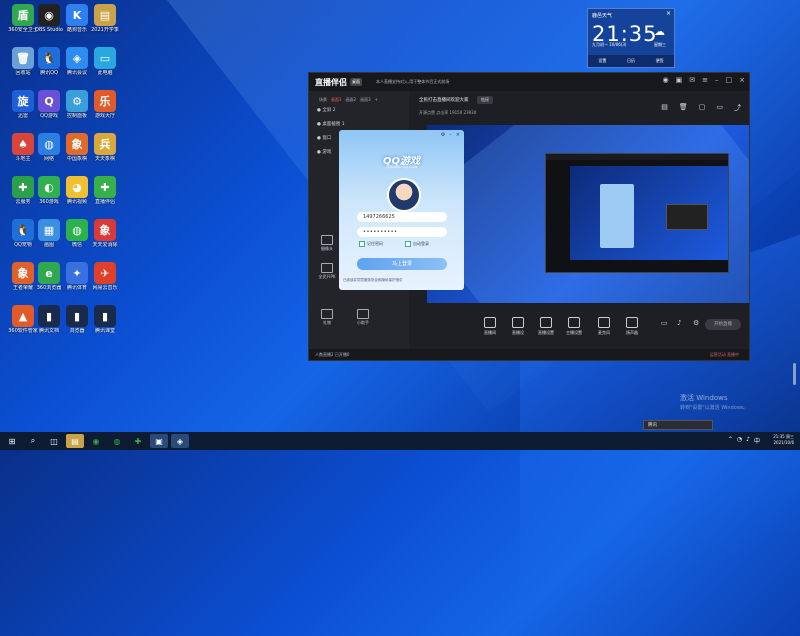  I want to click on app-icon: e, so click(49, 273).